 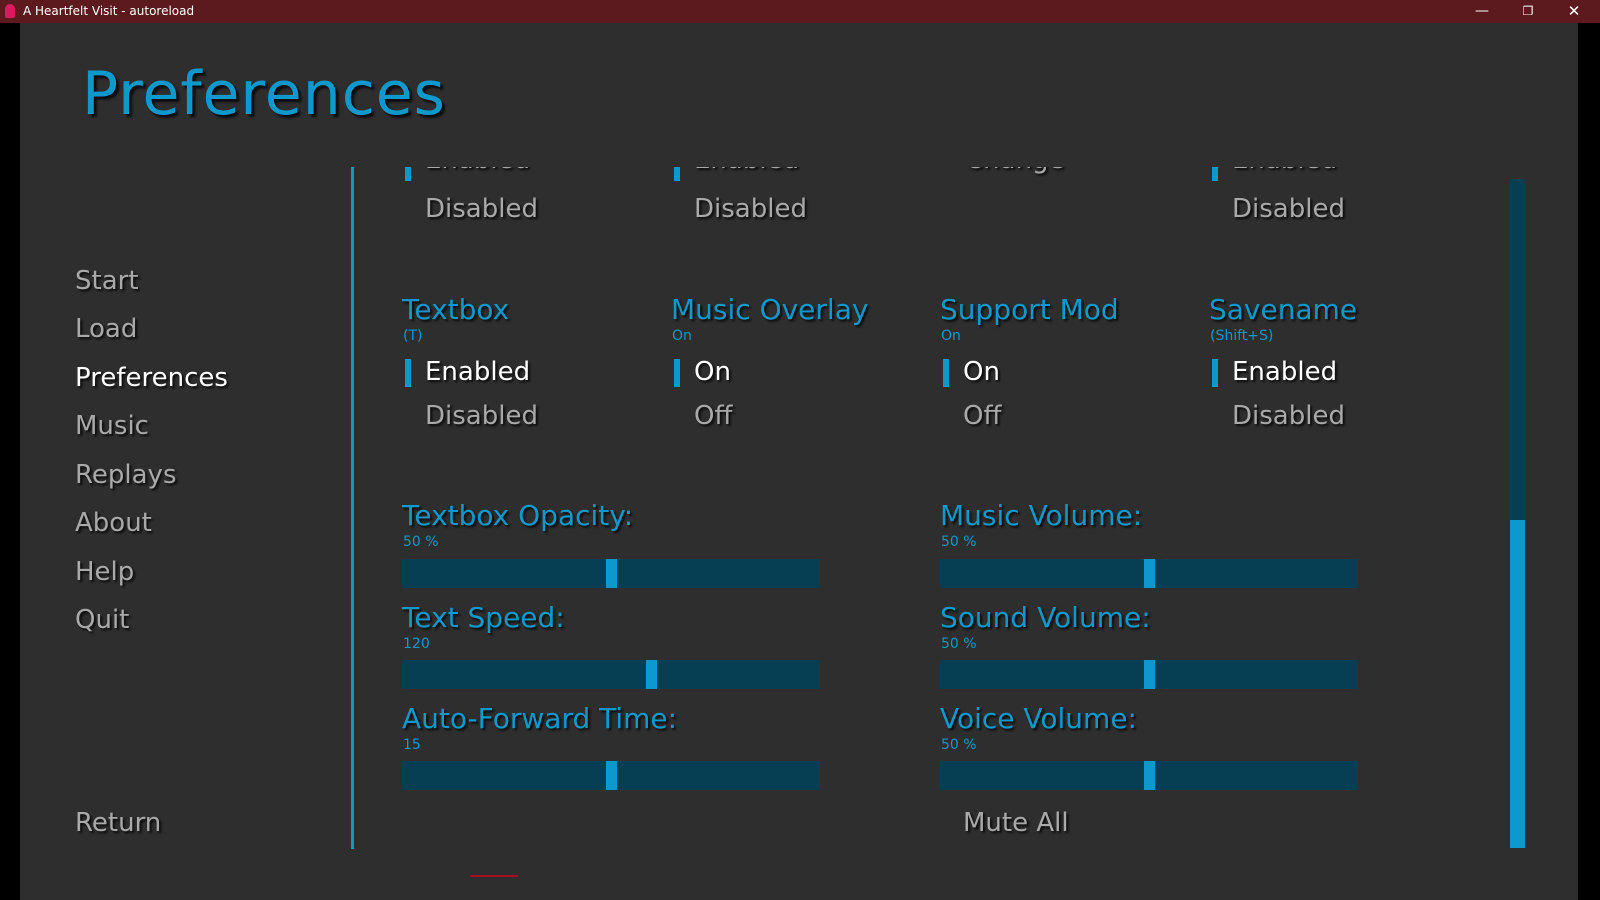 I want to click on preferences-scrollbar, so click(x=1517, y=513).